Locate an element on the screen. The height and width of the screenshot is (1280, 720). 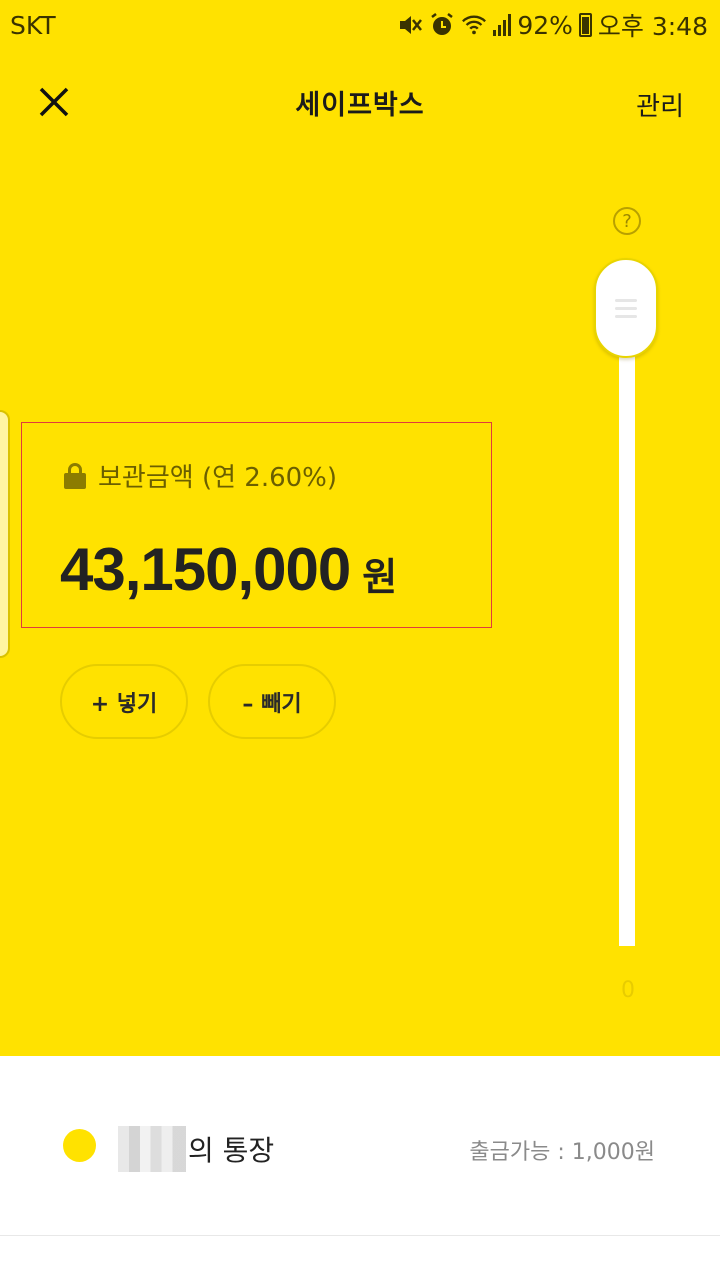
battery-percent: 92% is located at coordinates (545, 25).